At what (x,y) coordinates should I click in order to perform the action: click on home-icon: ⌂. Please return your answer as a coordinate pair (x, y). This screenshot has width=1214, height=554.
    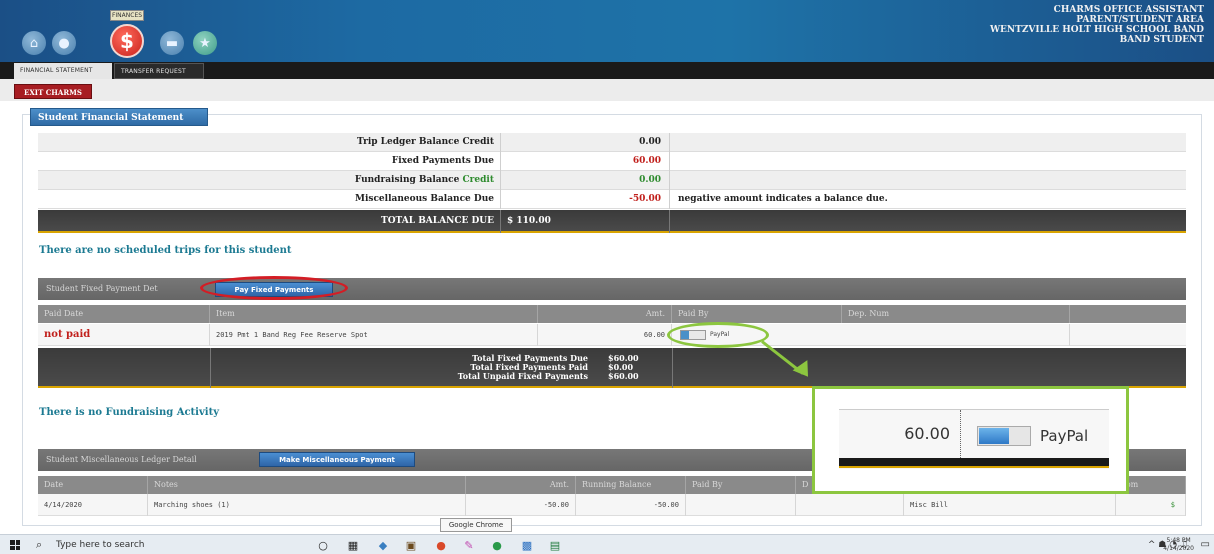
    Looking at the image, I should click on (34, 43).